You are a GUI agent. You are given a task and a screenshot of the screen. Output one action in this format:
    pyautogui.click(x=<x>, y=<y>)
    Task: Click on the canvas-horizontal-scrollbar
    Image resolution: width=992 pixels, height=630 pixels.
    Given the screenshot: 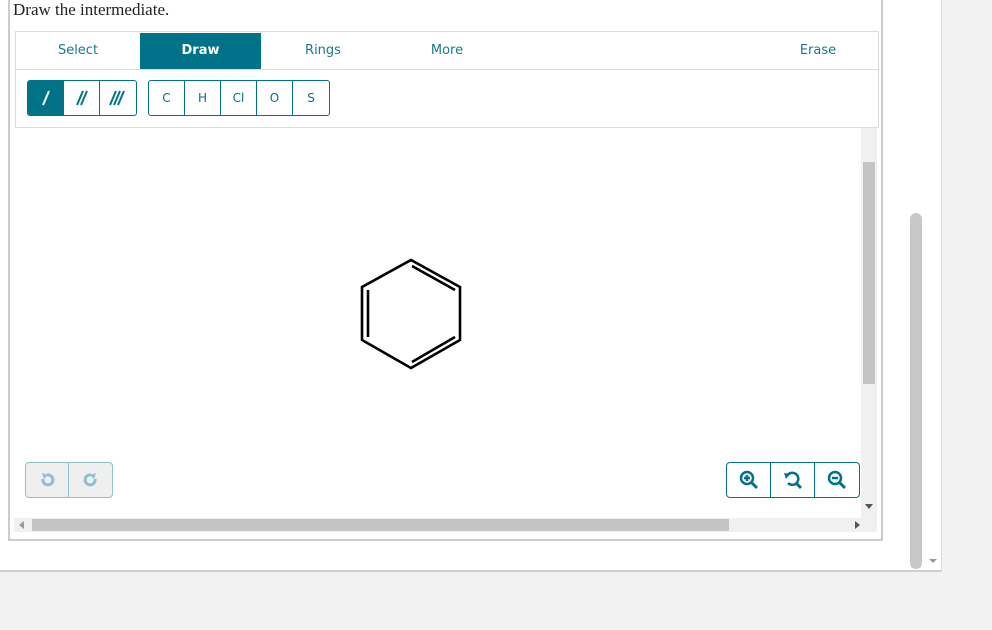 What is the action you would take?
    pyautogui.click(x=445, y=525)
    